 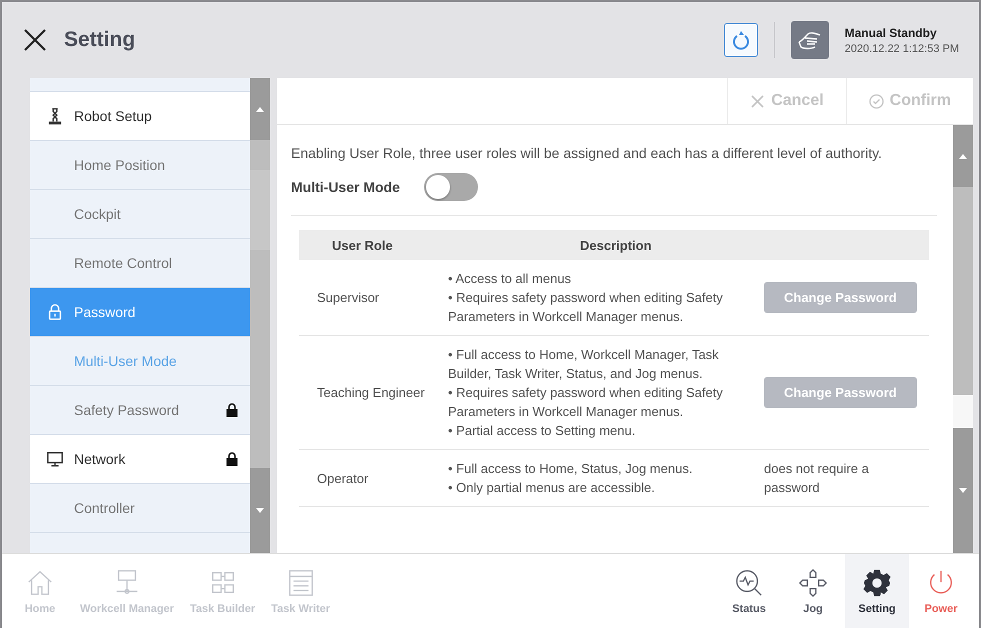 I want to click on nav-tab: Setting, so click(x=877, y=591).